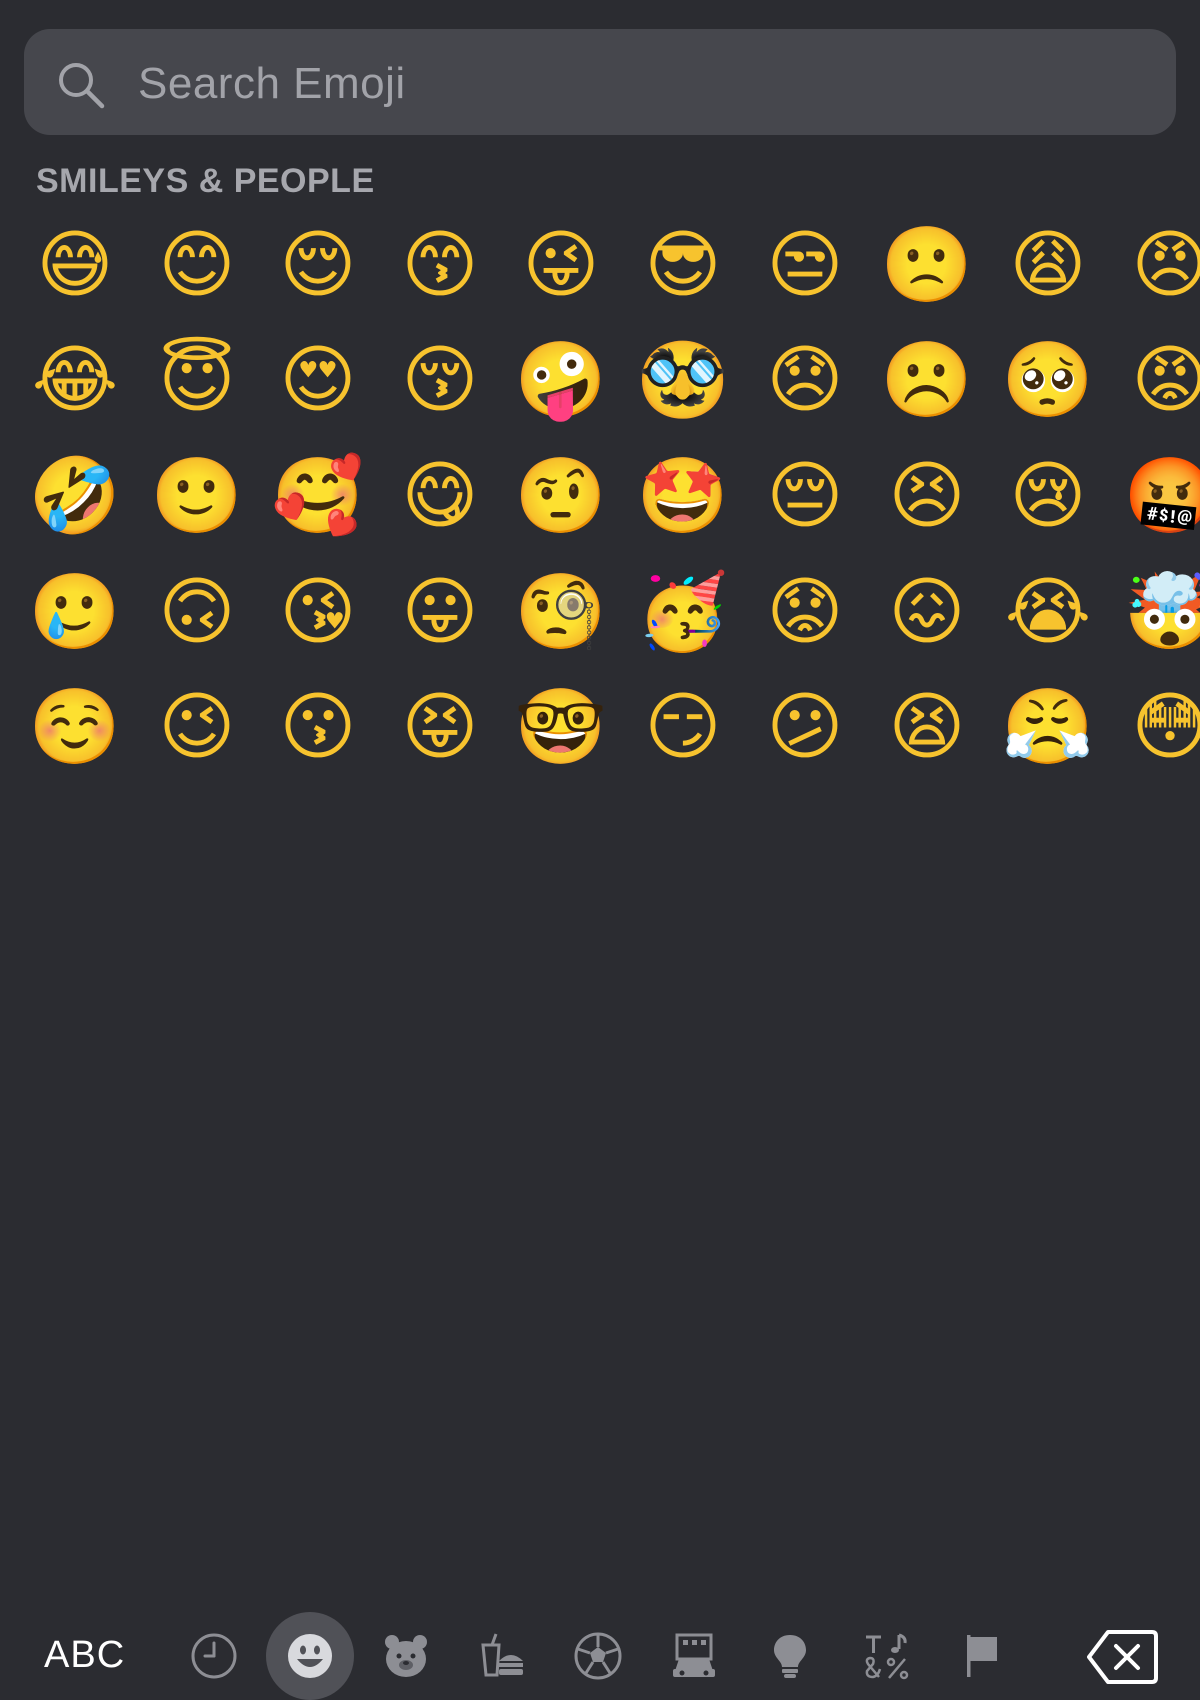 Image resolution: width=1200 pixels, height=1700 pixels. I want to click on symbols-icon, so click(887, 1656).